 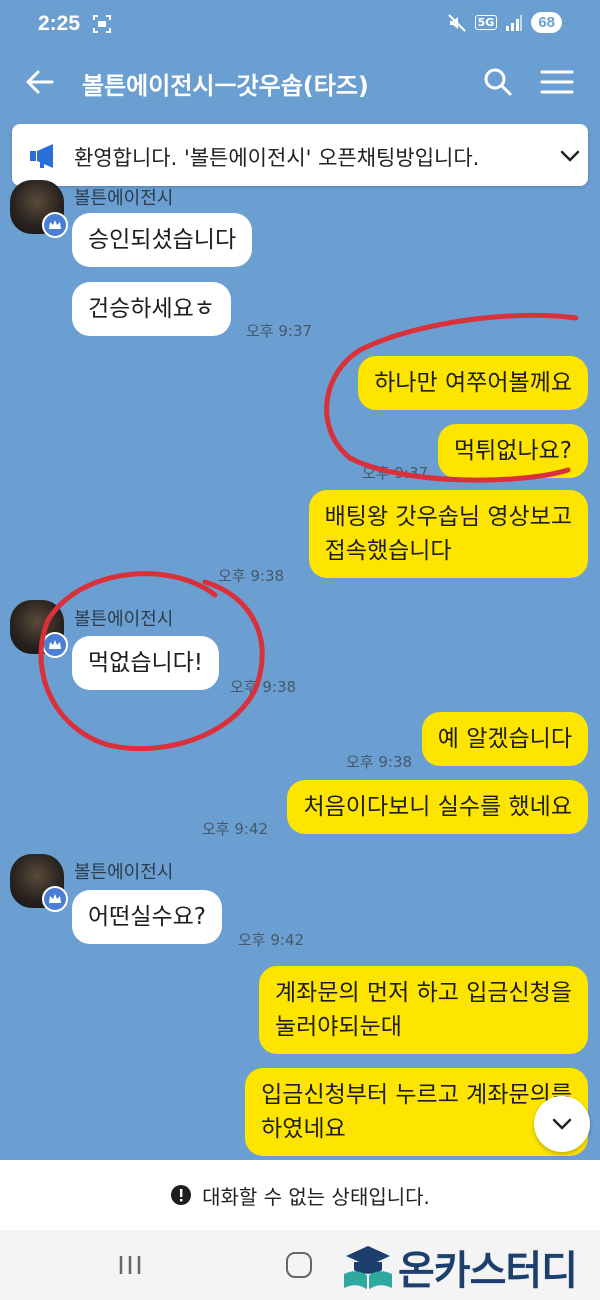 I want to click on mute-icon, so click(x=456, y=22).